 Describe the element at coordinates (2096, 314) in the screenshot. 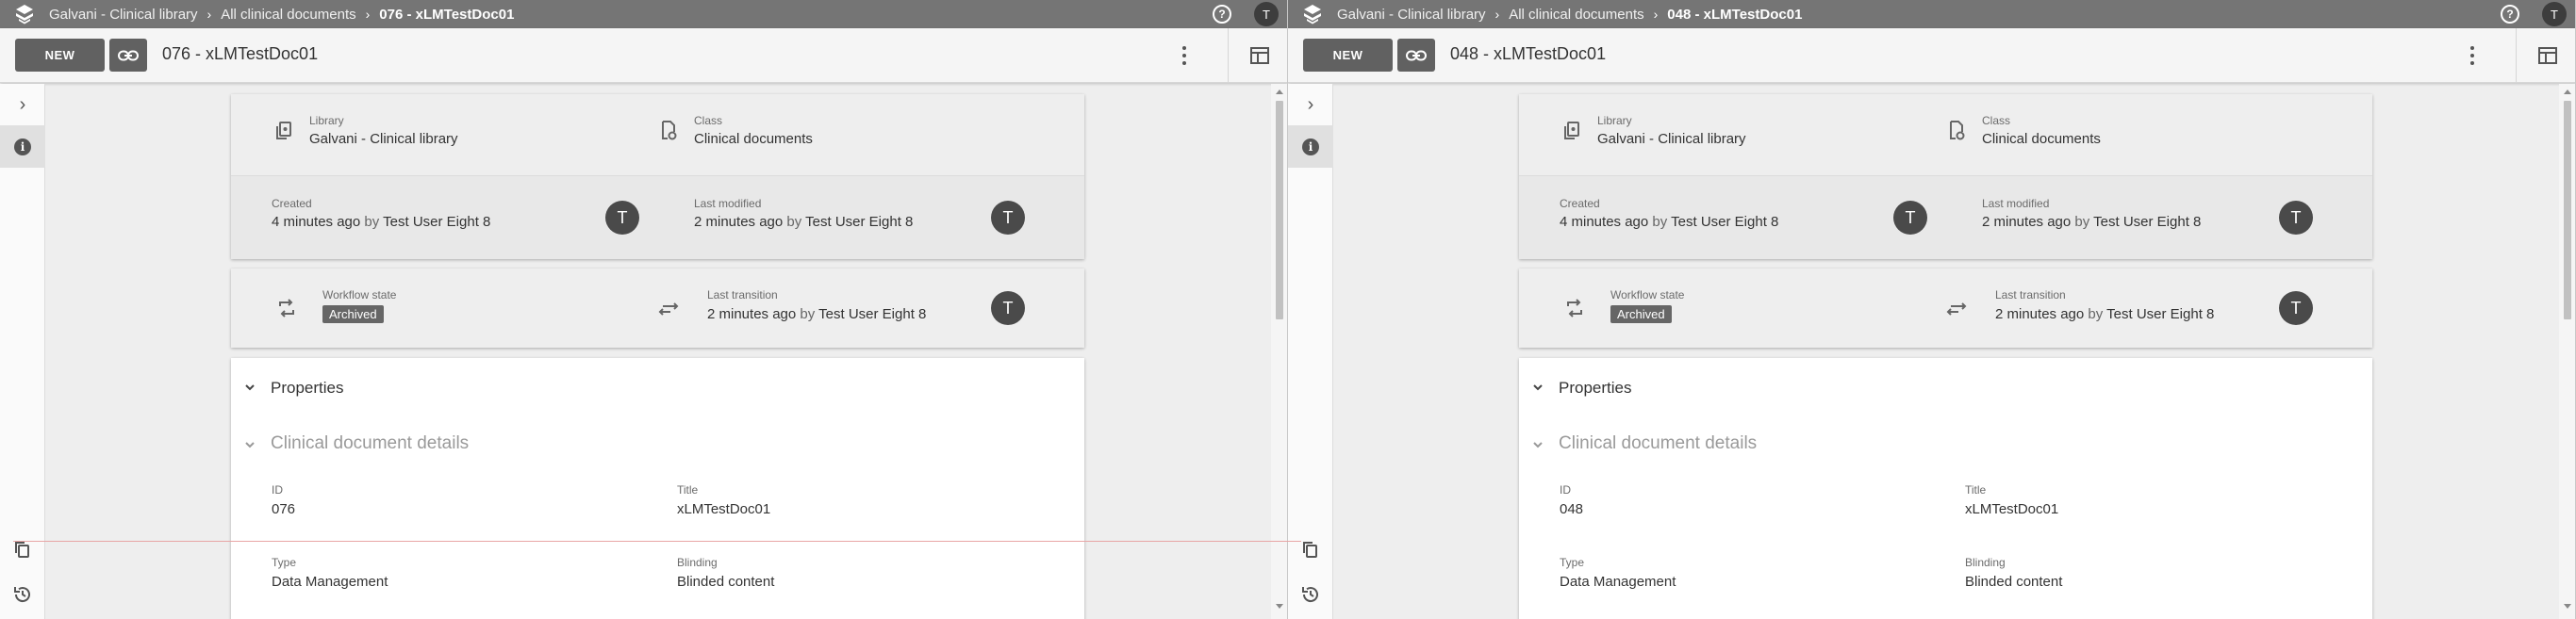

I see `transition-by-word: by` at that location.